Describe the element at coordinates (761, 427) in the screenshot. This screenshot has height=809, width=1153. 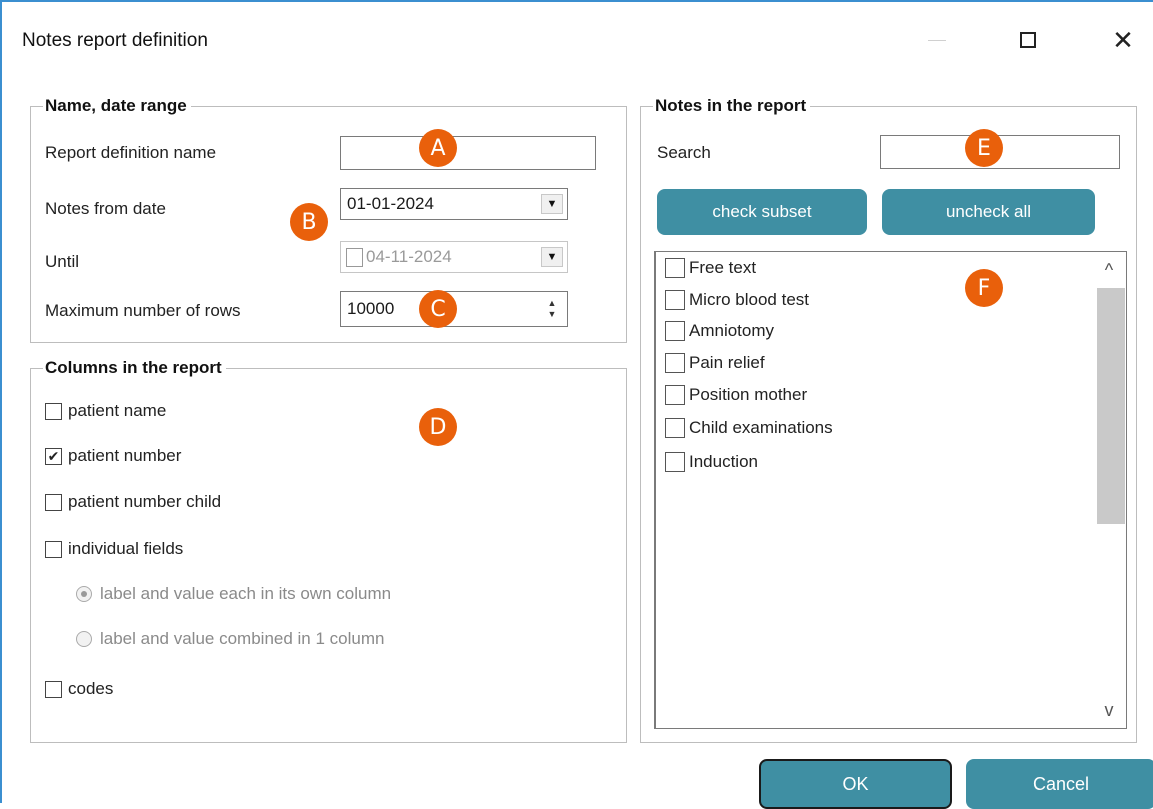
I see `list-item-label: Child examinations` at that location.